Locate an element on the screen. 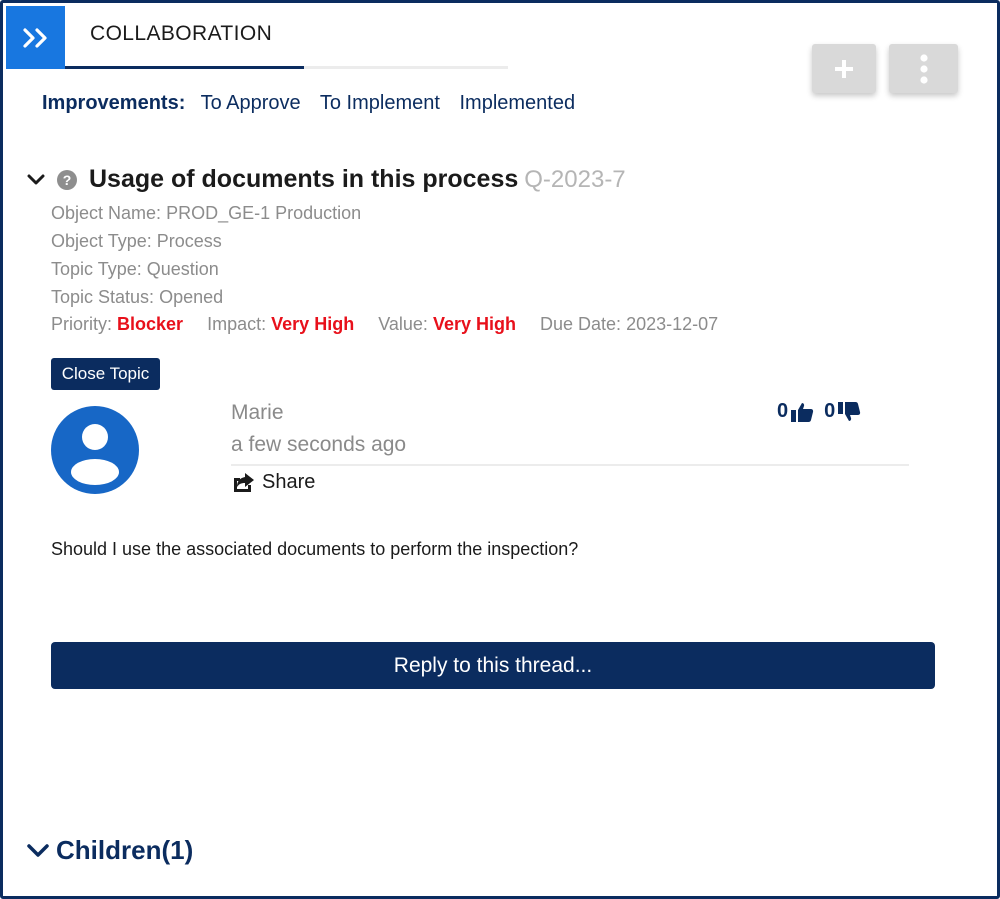 This screenshot has width=1000, height=899. children-label: Children(1) is located at coordinates (125, 850).